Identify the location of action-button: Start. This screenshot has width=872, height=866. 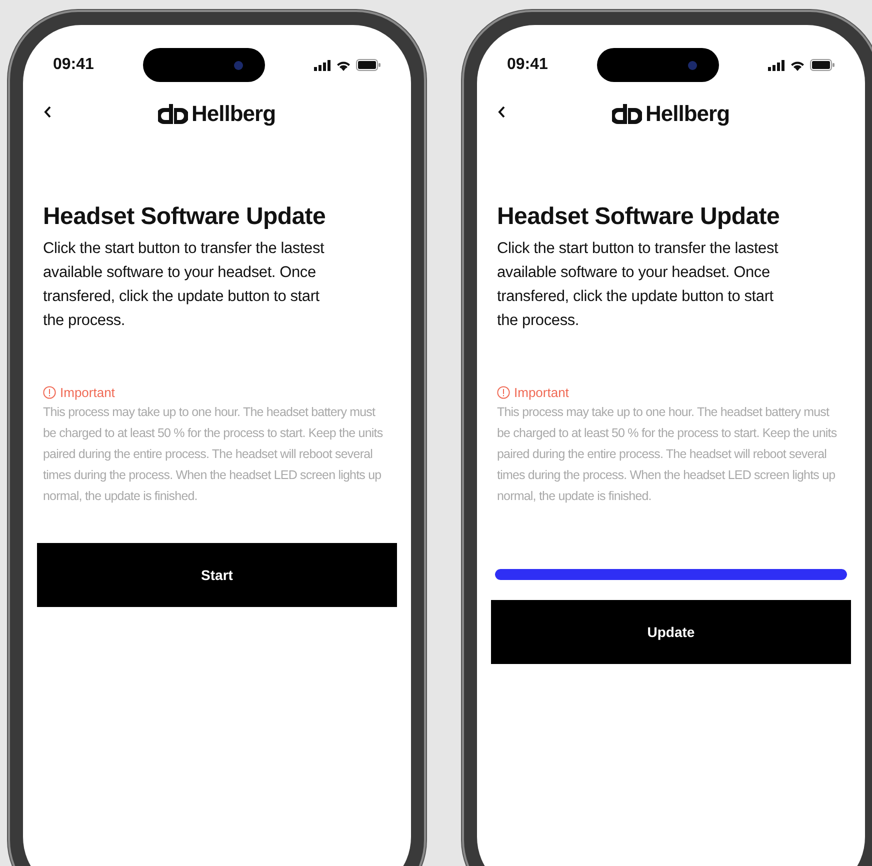
(217, 575).